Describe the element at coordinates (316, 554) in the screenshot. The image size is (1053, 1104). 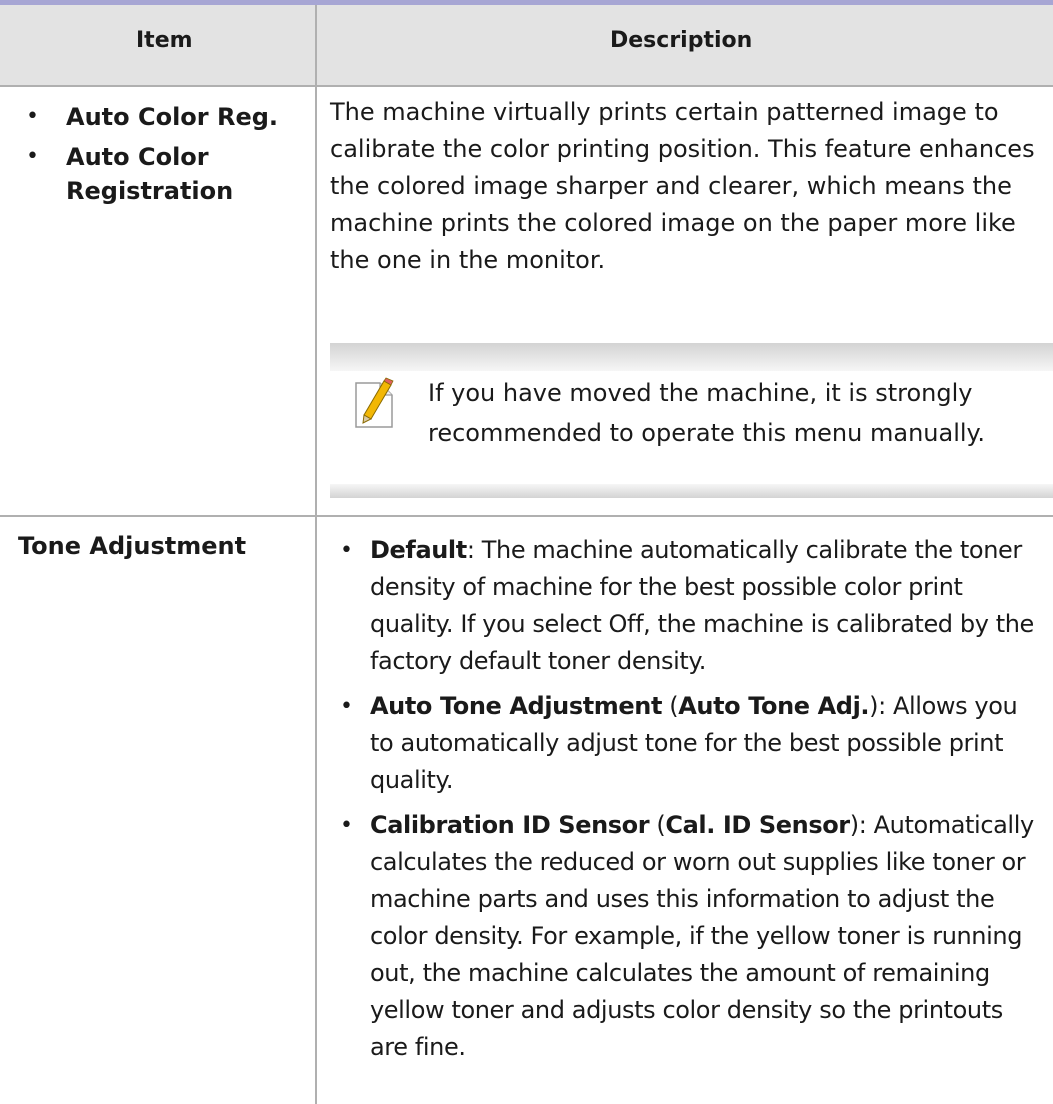
I see `column-divider` at that location.